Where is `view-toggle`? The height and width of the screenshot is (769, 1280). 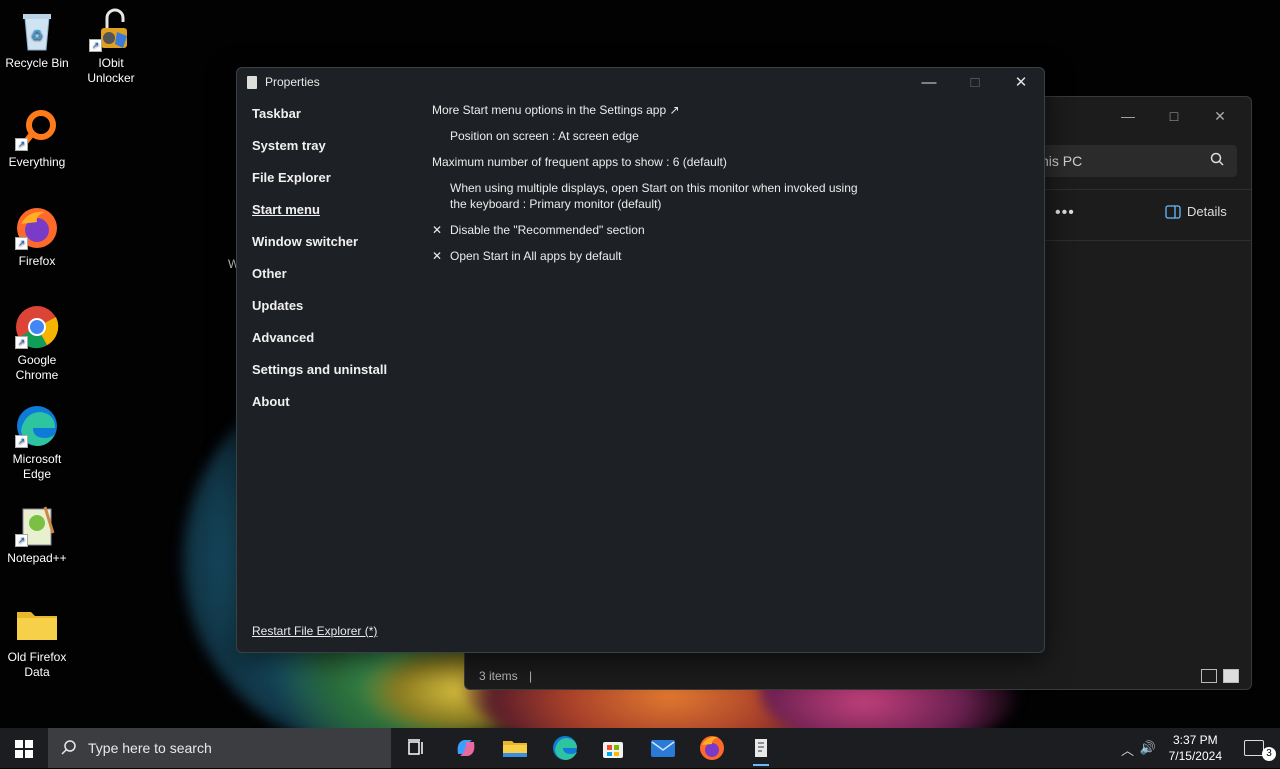
view-toggle is located at coordinates (1220, 676).